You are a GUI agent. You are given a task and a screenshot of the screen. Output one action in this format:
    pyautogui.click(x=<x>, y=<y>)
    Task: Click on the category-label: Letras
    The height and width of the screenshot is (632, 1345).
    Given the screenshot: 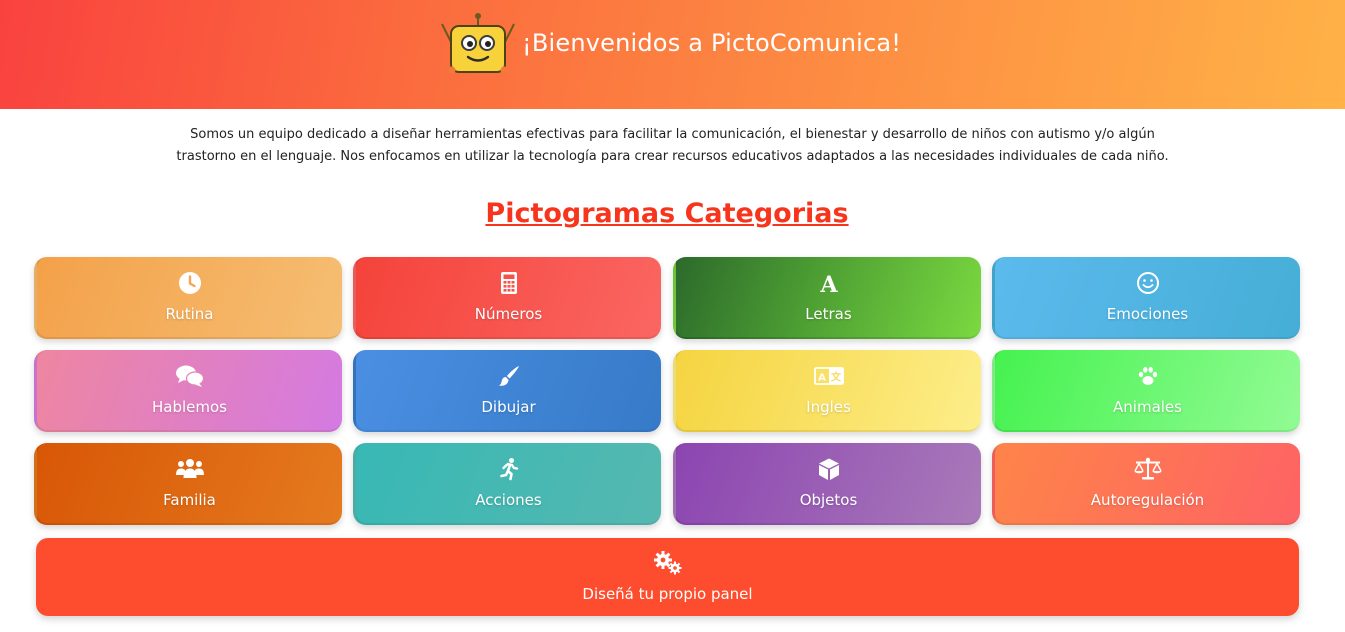 What is the action you would take?
    pyautogui.click(x=828, y=314)
    